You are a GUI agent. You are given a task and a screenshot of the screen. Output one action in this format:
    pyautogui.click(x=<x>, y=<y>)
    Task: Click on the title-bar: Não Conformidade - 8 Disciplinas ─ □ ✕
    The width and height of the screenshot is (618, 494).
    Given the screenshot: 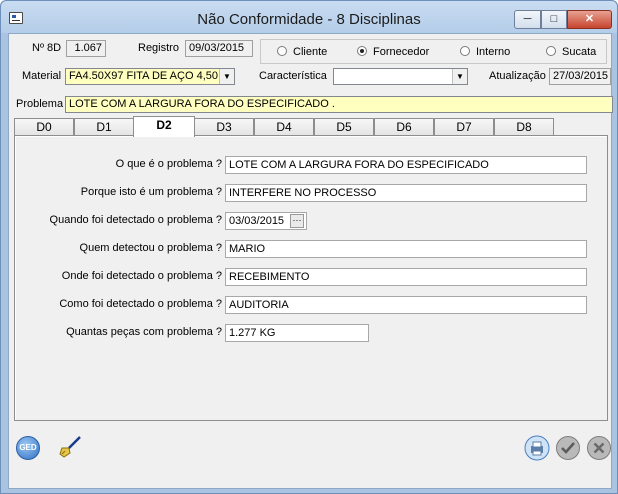 What is the action you would take?
    pyautogui.click(x=309, y=17)
    